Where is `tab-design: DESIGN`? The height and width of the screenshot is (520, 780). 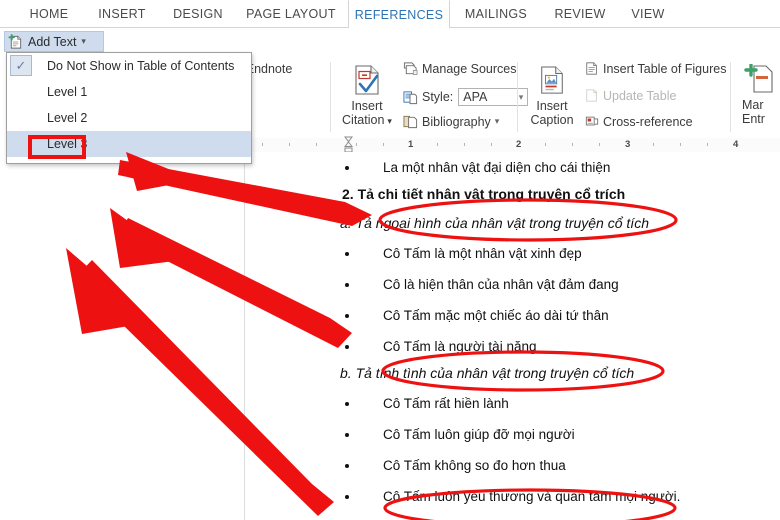
tab-design: DESIGN is located at coordinates (198, 14).